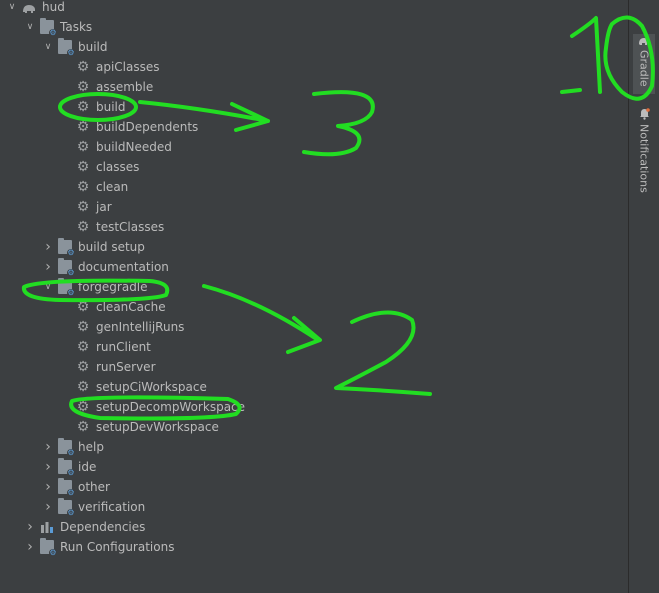 This screenshot has width=659, height=593. What do you see at coordinates (111, 107) in the screenshot?
I see `tree-node-label: build` at bounding box center [111, 107].